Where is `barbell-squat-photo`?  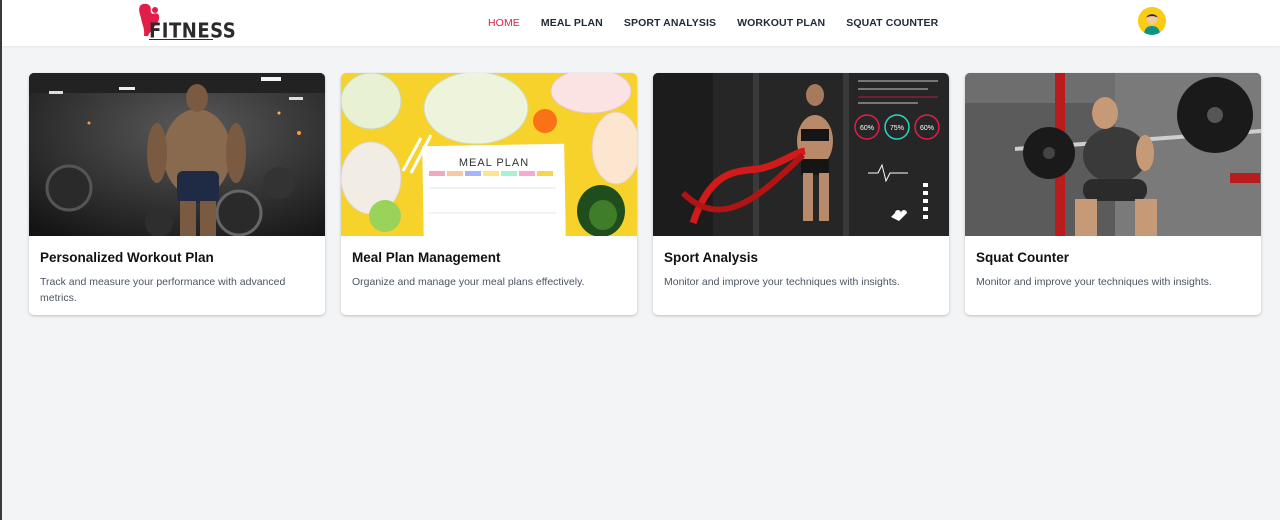 barbell-squat-photo is located at coordinates (1113, 154).